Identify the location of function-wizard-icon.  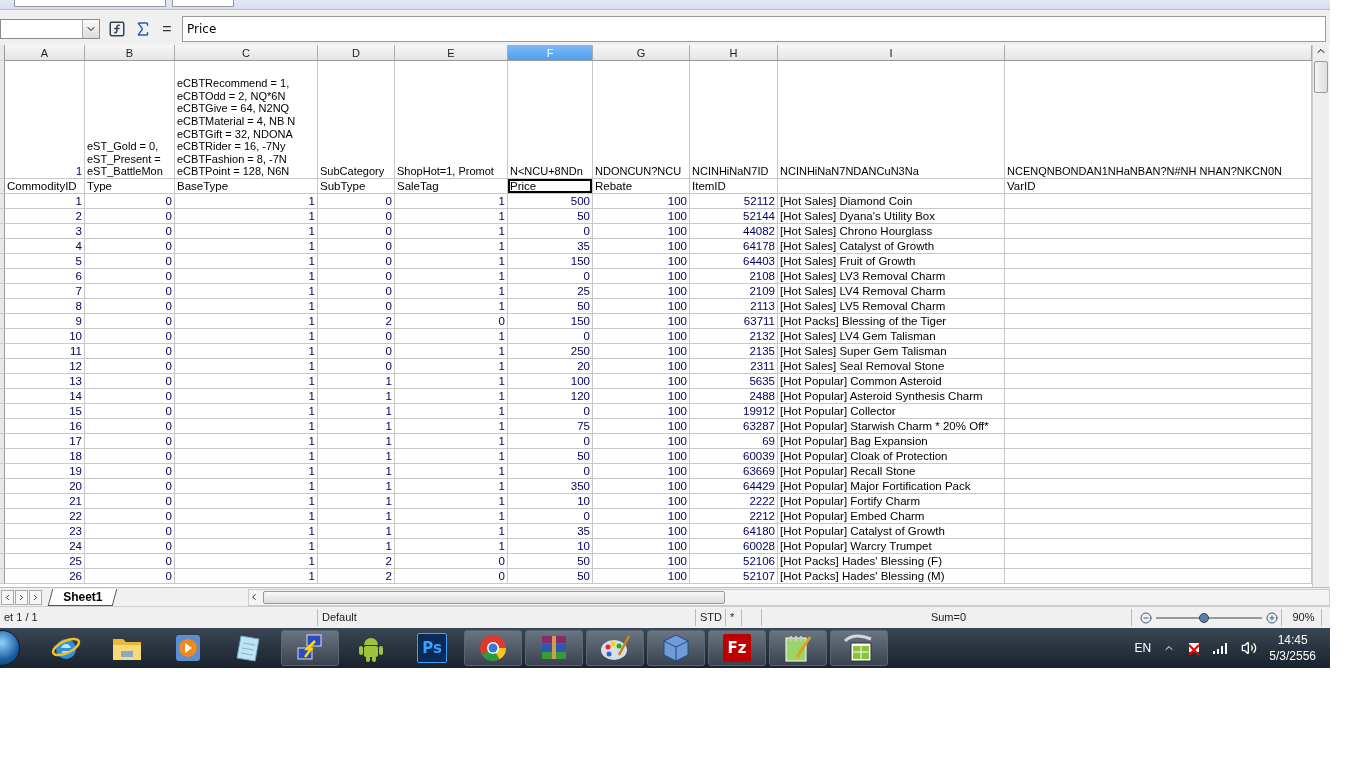
(117, 29).